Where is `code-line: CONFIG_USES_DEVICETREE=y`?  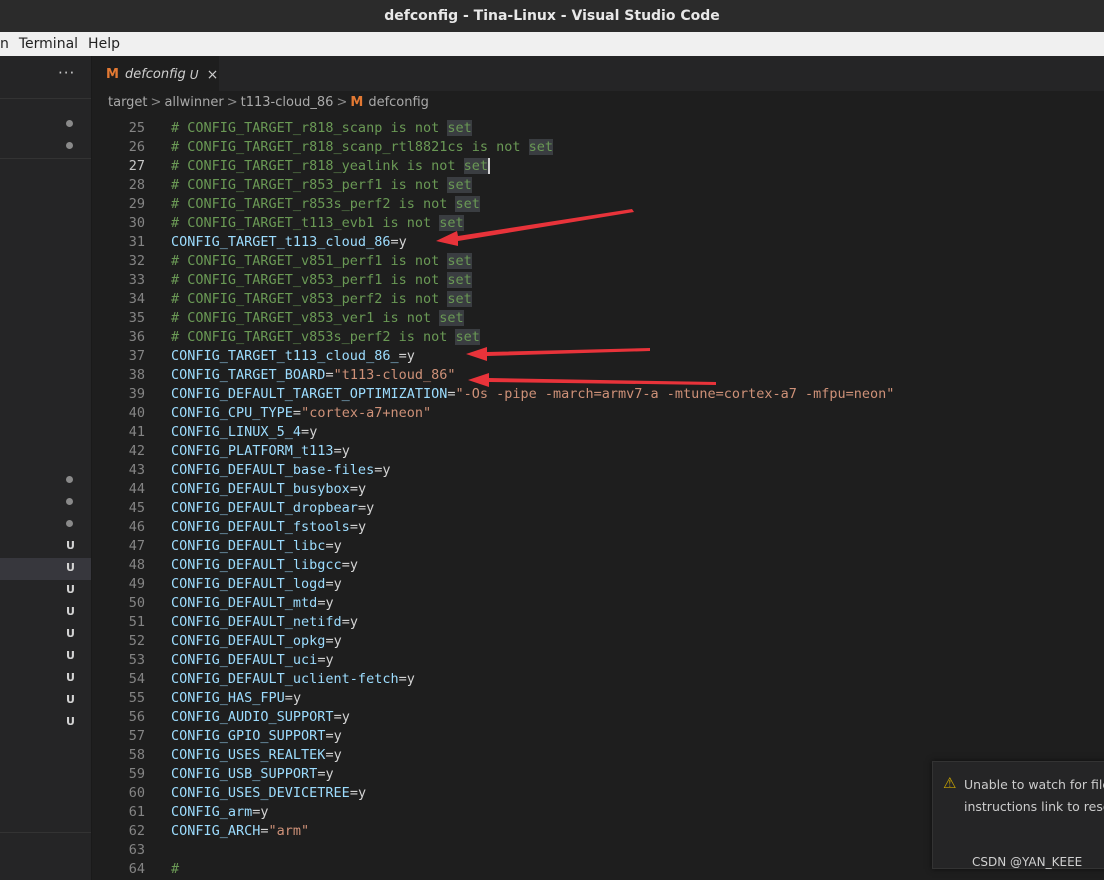
code-line: CONFIG_USES_DEVICETREE=y is located at coordinates (268, 793).